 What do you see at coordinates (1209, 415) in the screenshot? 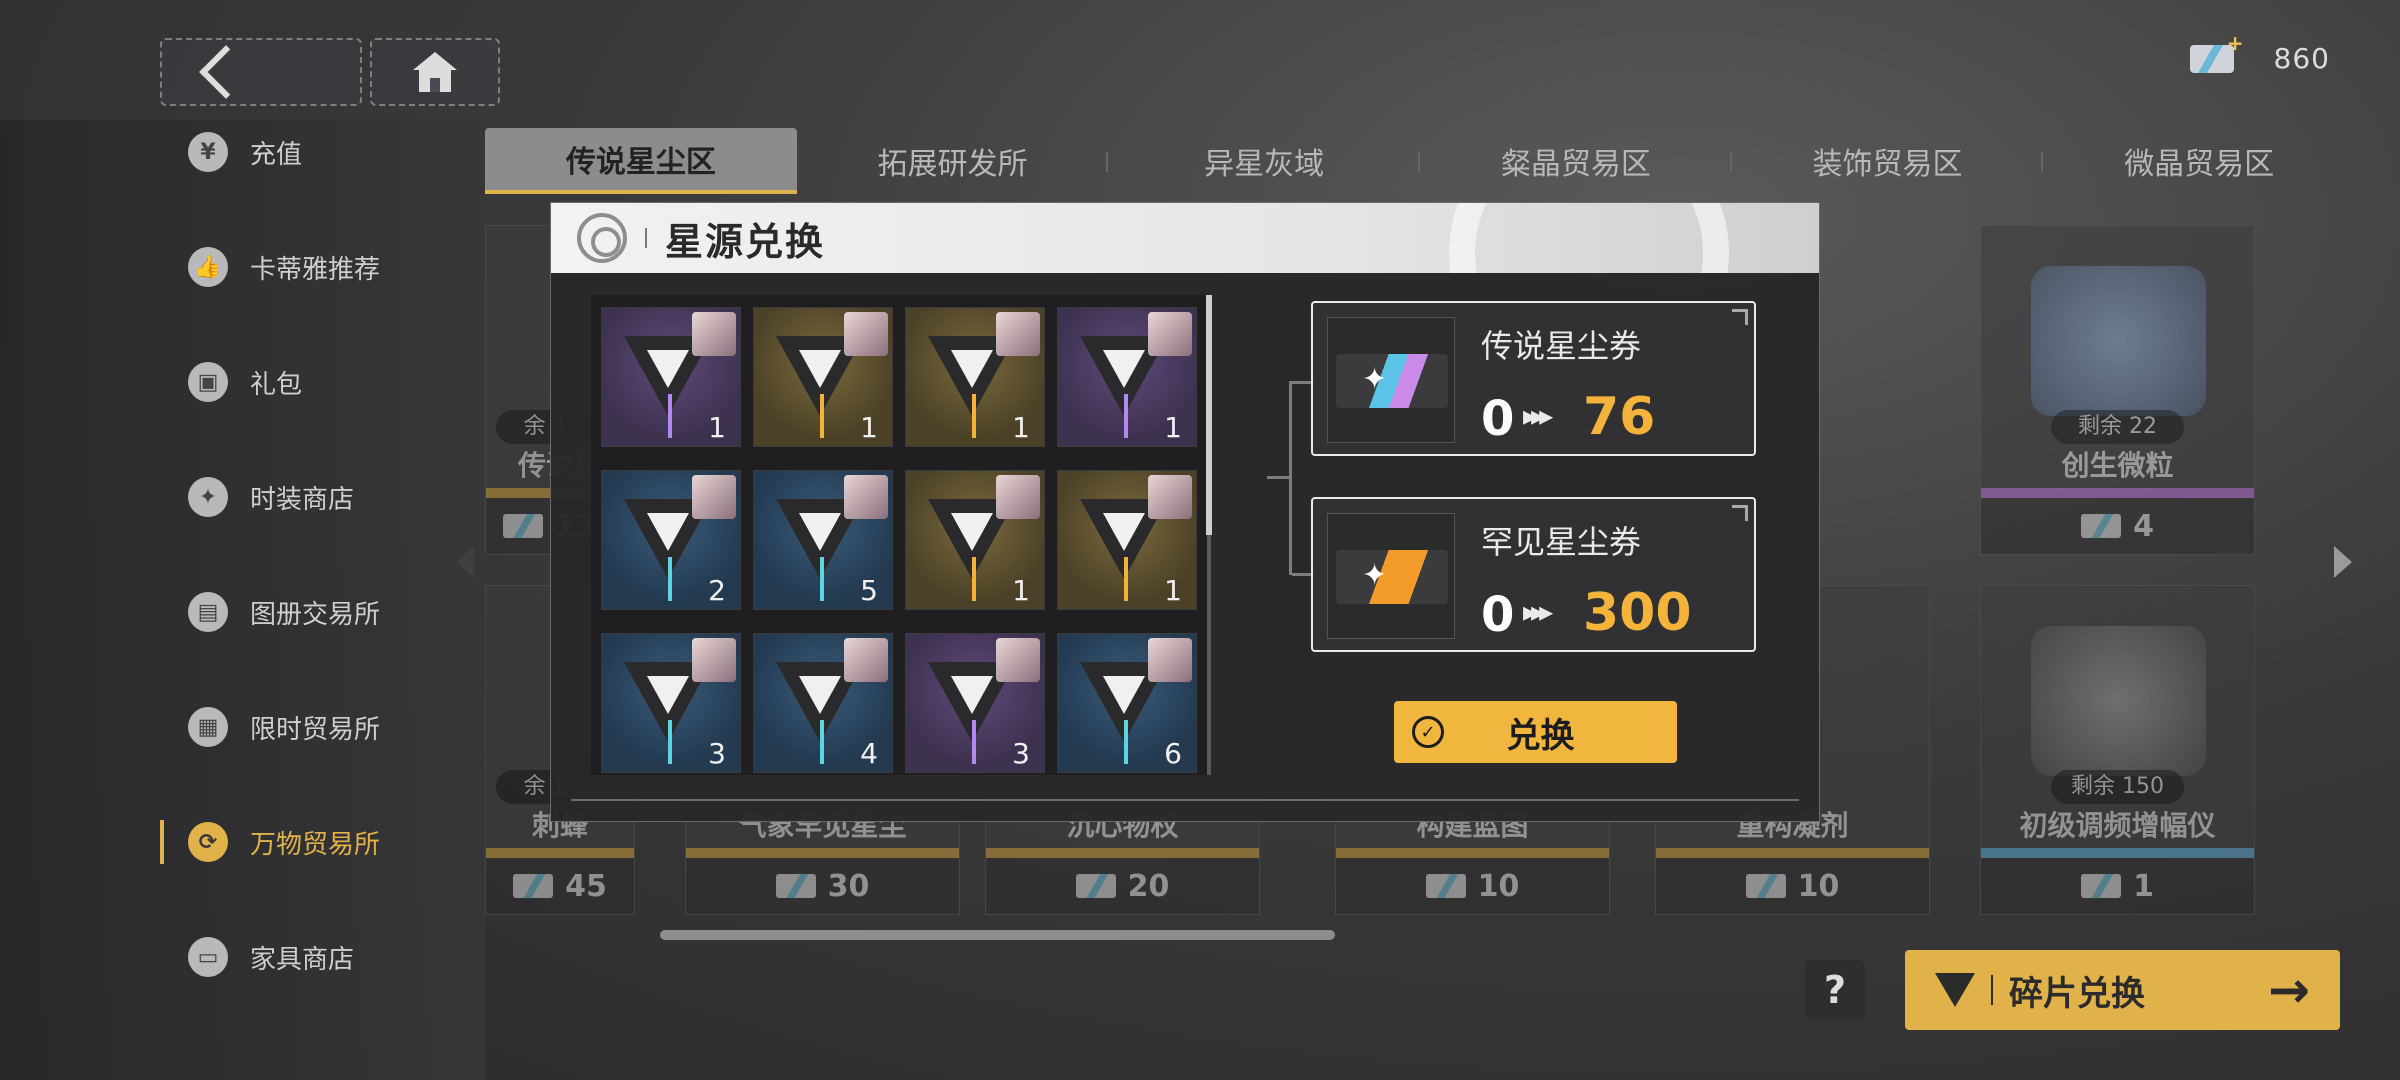
I see `scrollbar-thumb` at bounding box center [1209, 415].